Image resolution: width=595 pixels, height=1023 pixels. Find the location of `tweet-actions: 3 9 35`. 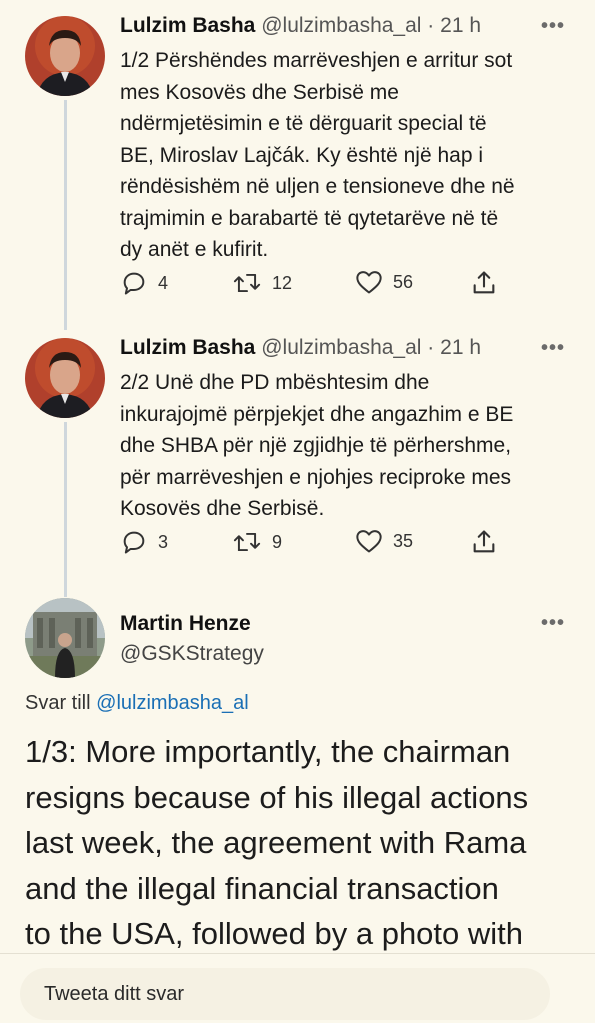

tweet-actions: 3 9 35 is located at coordinates (315, 543).